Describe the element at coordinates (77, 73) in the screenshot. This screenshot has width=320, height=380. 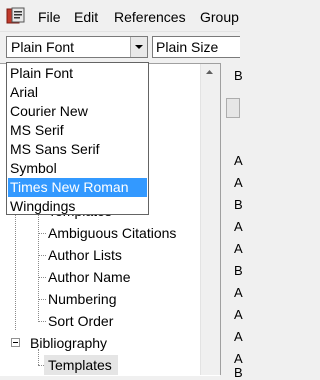
I see `font-option-plain-font: Plain Font` at that location.